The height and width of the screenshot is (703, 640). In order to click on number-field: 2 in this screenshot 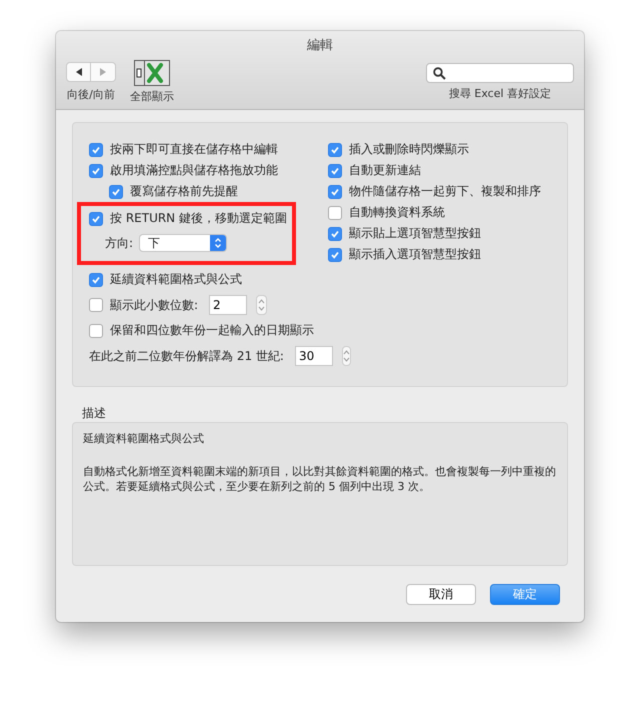, I will do `click(228, 305)`.